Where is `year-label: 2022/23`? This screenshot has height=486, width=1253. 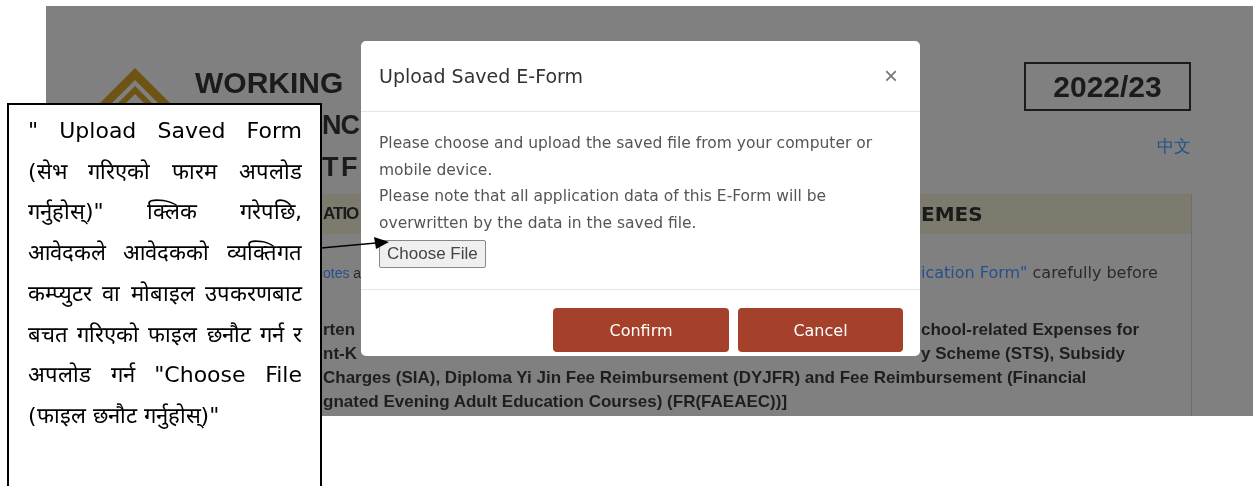
year-label: 2022/23 is located at coordinates (1107, 86).